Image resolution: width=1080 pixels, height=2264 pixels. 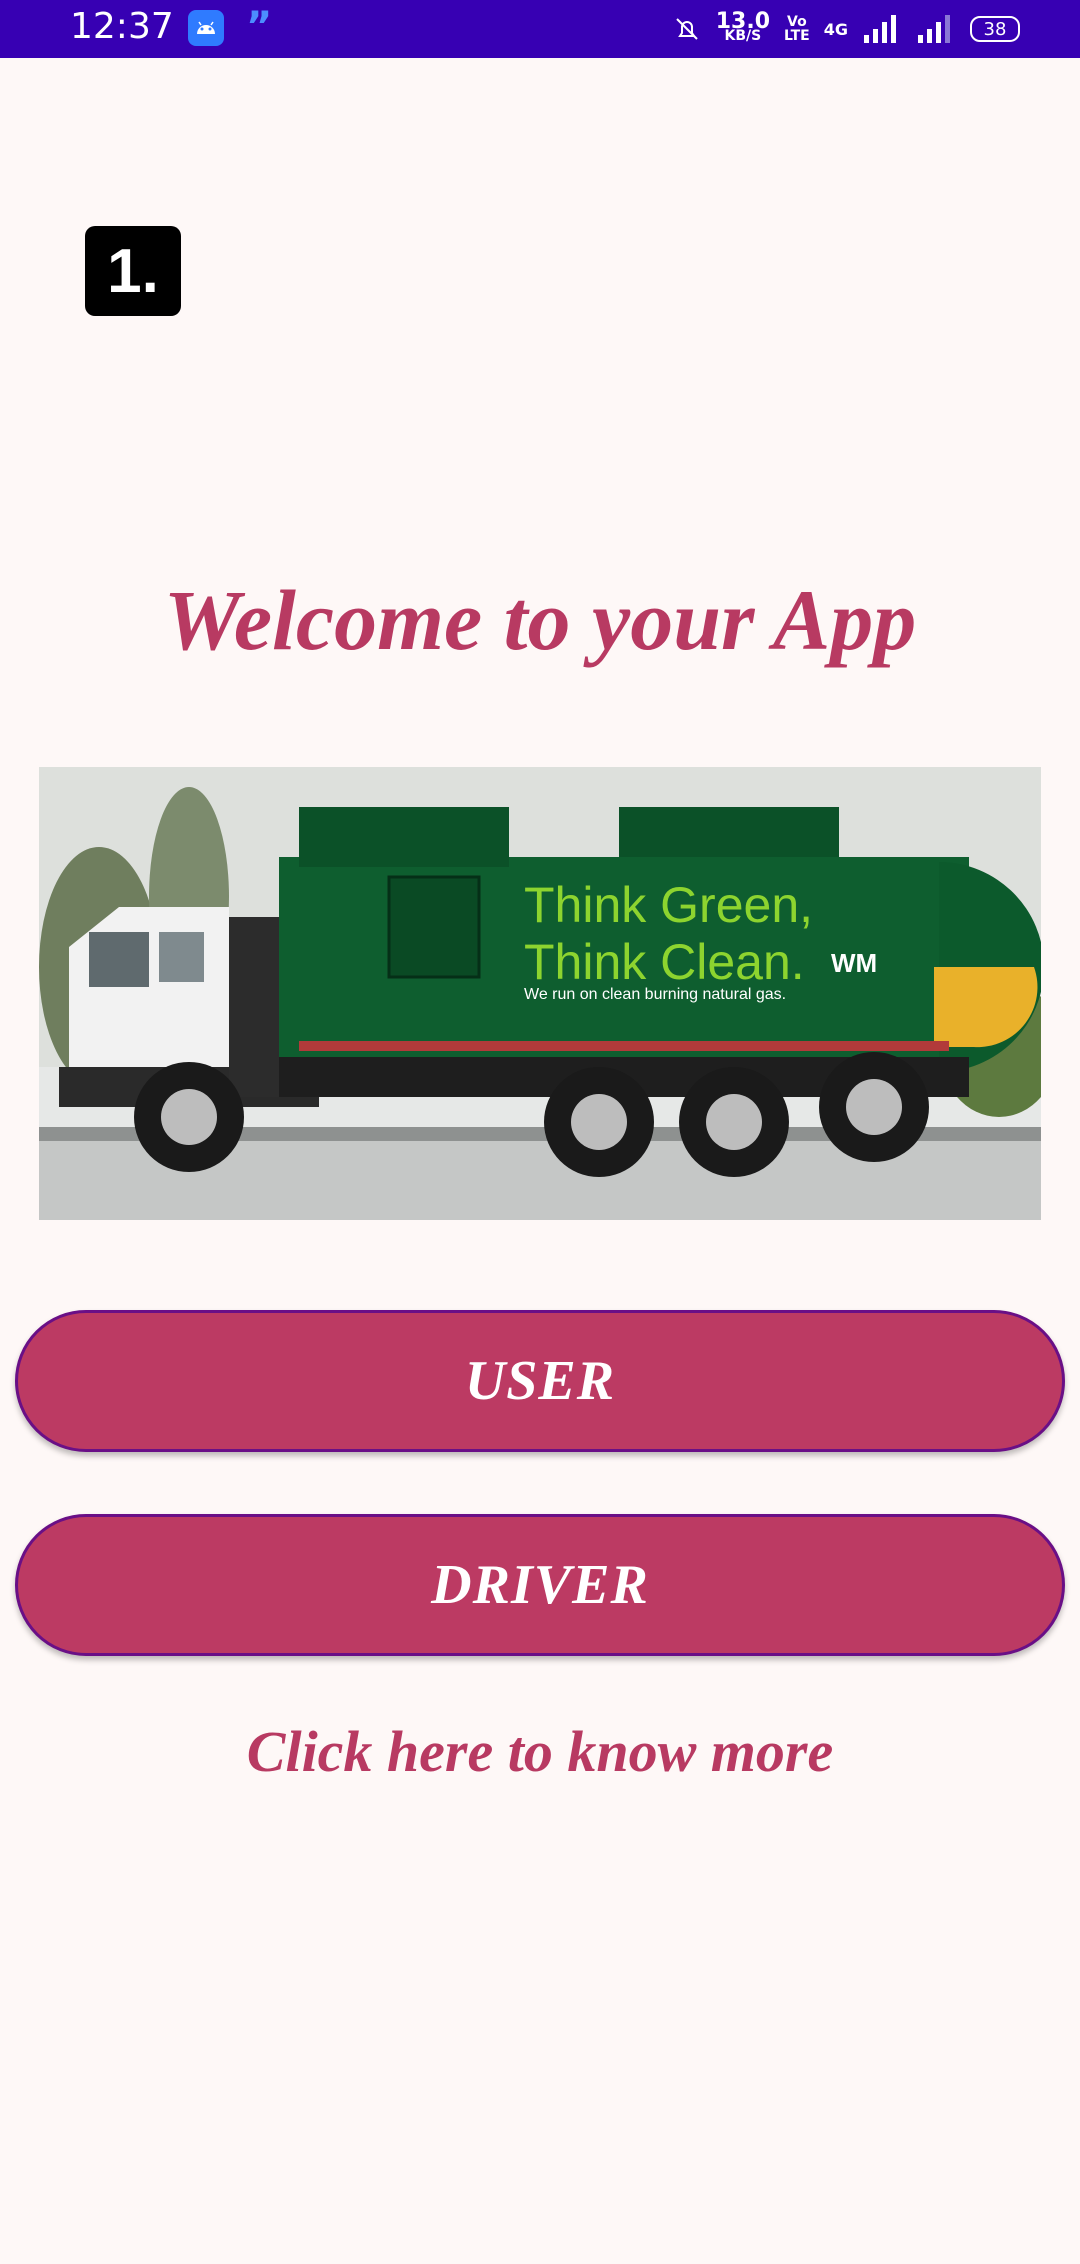 I want to click on app-logo: 1., so click(x=133, y=271).